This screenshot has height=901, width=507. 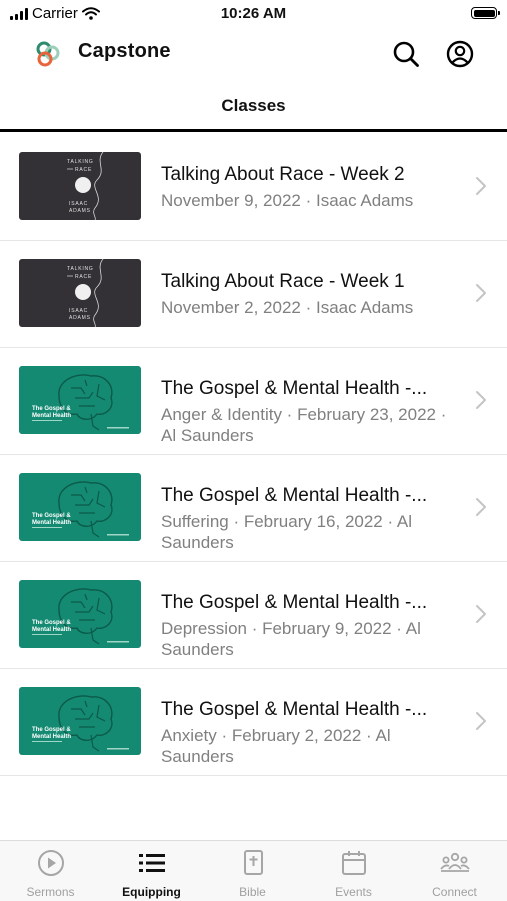 I want to click on account-button, so click(x=460, y=54).